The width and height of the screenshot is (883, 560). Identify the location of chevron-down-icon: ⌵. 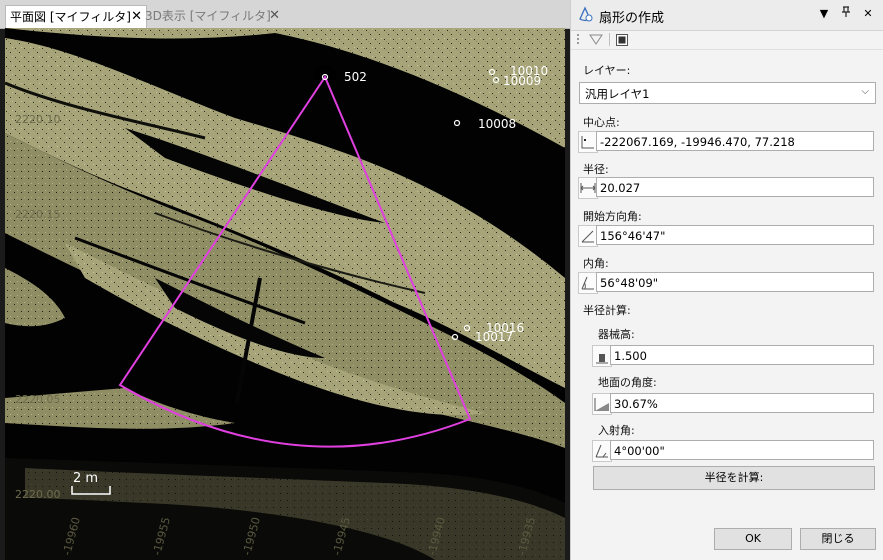
(865, 91).